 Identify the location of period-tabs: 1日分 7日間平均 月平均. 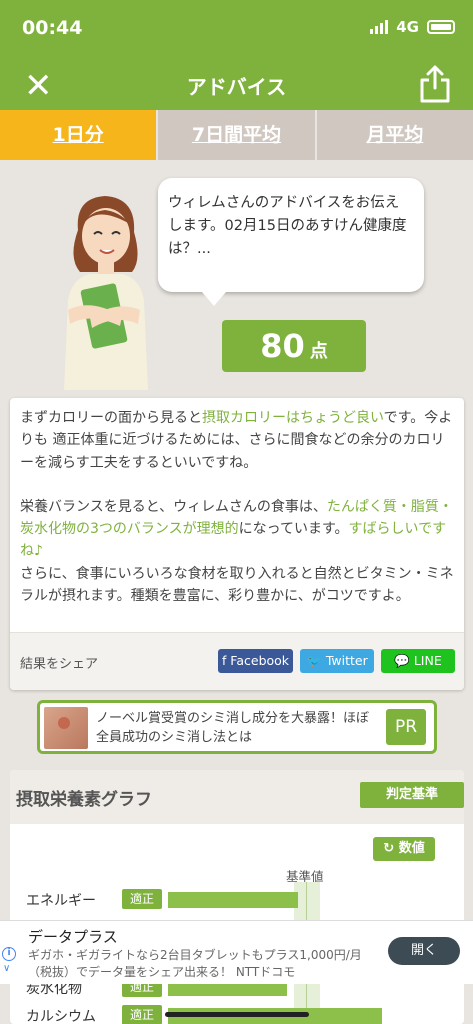
(236, 135).